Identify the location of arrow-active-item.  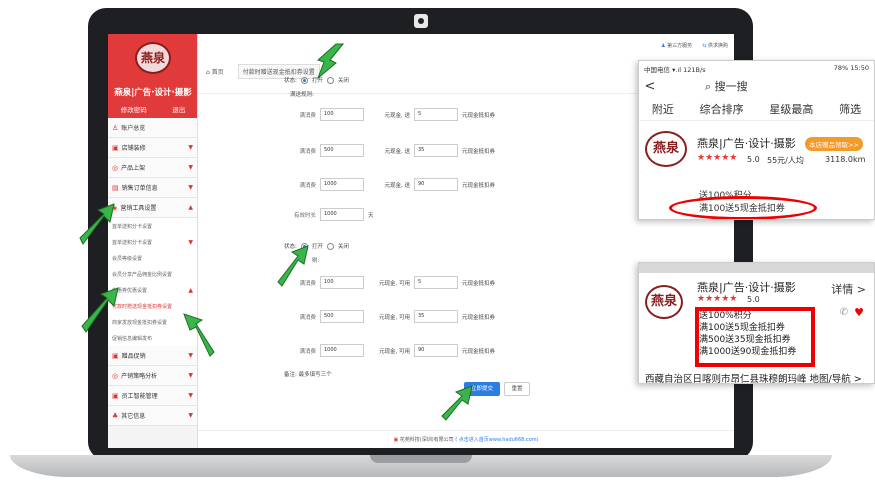
(199, 335).